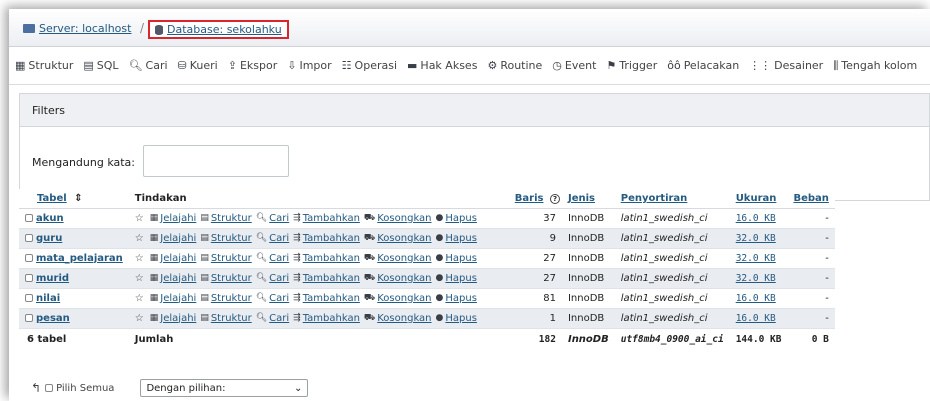 This screenshot has width=930, height=401. What do you see at coordinates (48, 298) in the screenshot?
I see `table-name-link: nilai` at bounding box center [48, 298].